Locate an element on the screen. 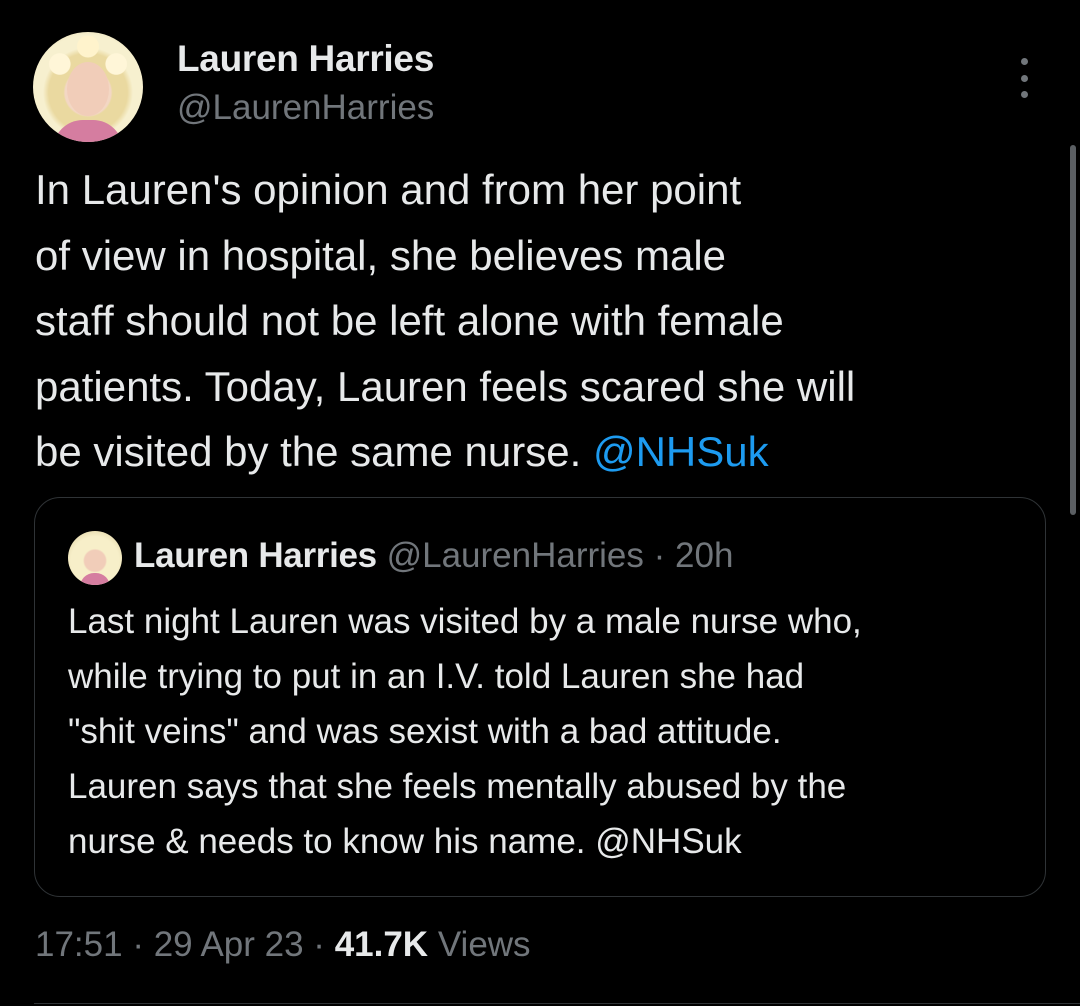 The width and height of the screenshot is (1080, 1006). tweet-text-last-line: be visited by the same nurse. @NHSuk is located at coordinates (550, 452).